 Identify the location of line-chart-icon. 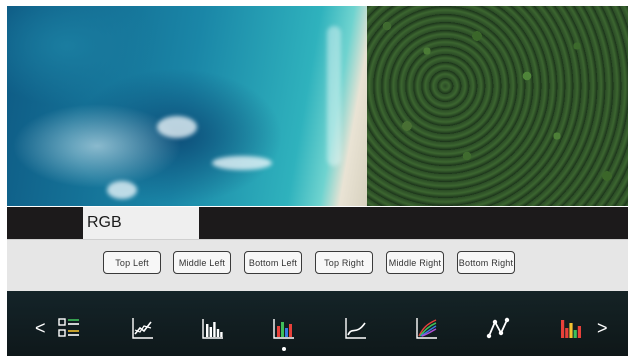
(143, 328).